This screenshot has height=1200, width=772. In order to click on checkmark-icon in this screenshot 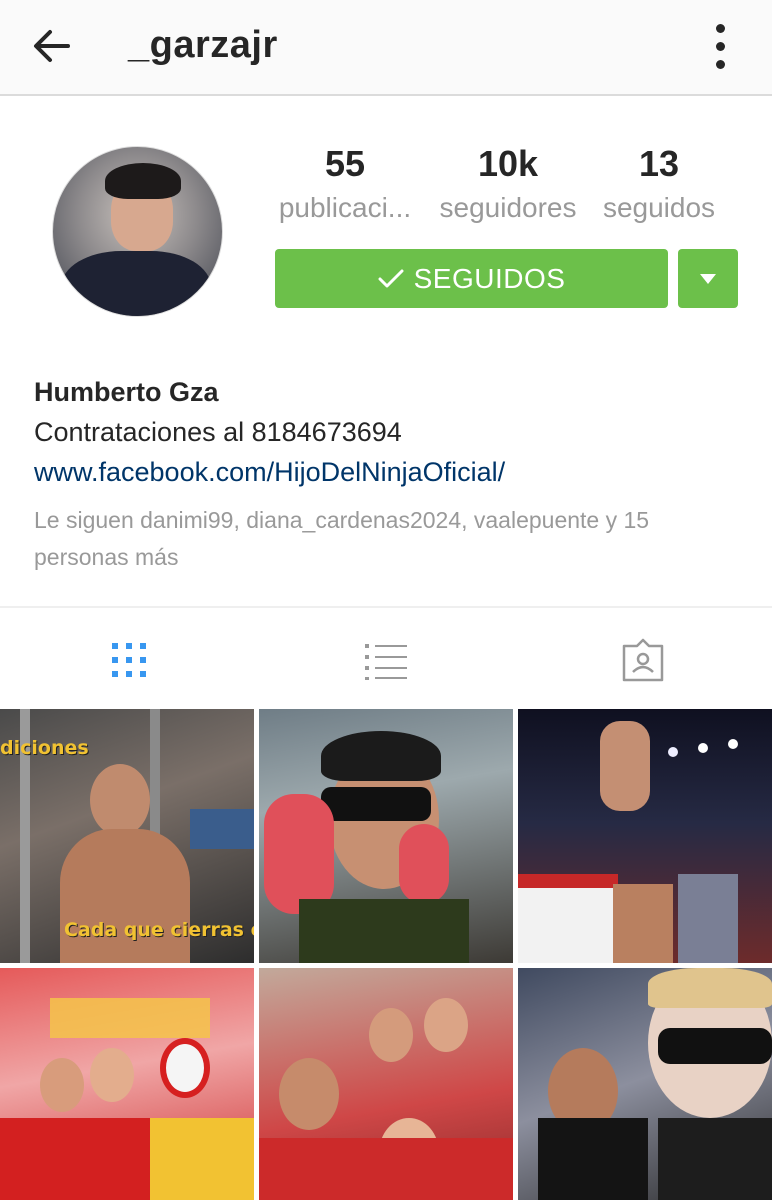, I will do `click(391, 279)`.